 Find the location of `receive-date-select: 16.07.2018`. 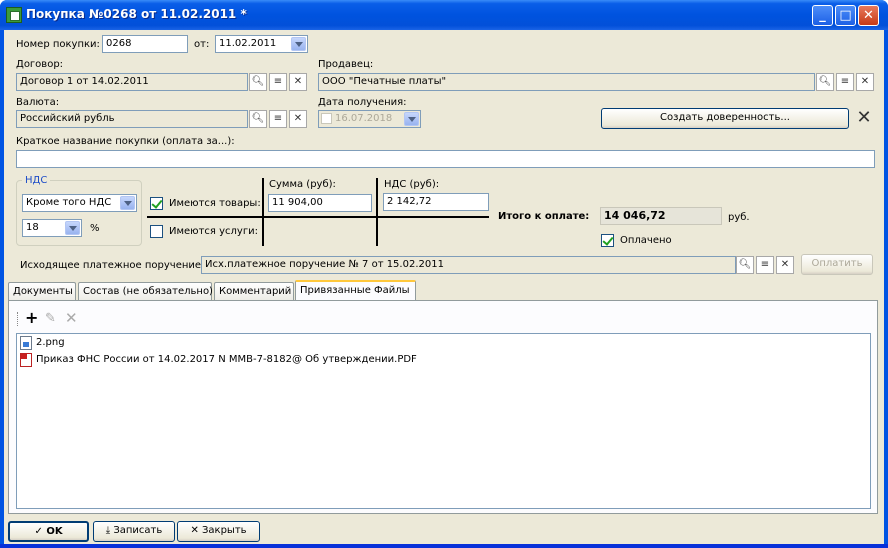

receive-date-select: 16.07.2018 is located at coordinates (369, 119).